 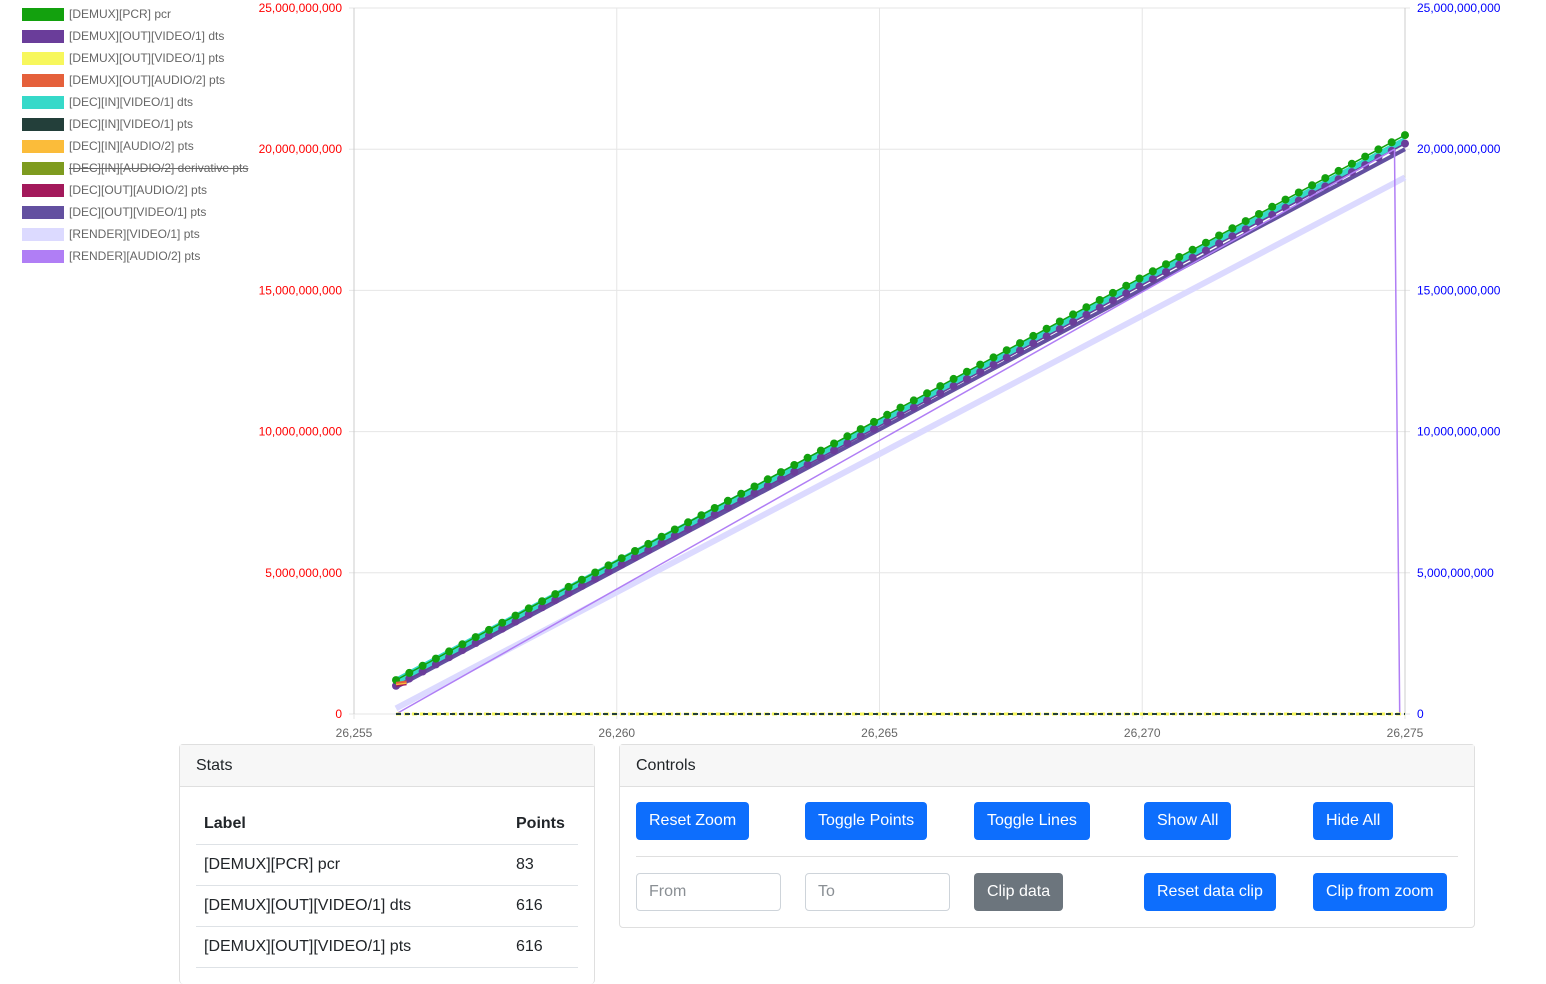 I want to click on legend-label: [DEC][IN][VIDEO/1] dts, so click(x=131, y=102).